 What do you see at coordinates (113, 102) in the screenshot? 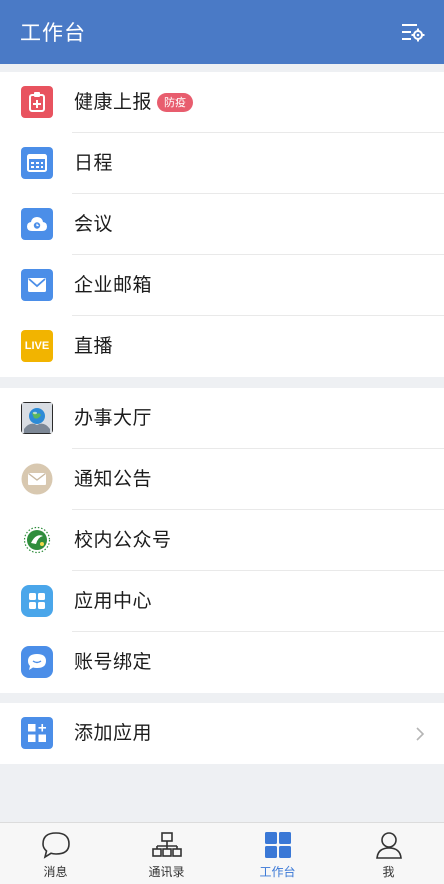
I see `app-item-label: 健康上报` at bounding box center [113, 102].